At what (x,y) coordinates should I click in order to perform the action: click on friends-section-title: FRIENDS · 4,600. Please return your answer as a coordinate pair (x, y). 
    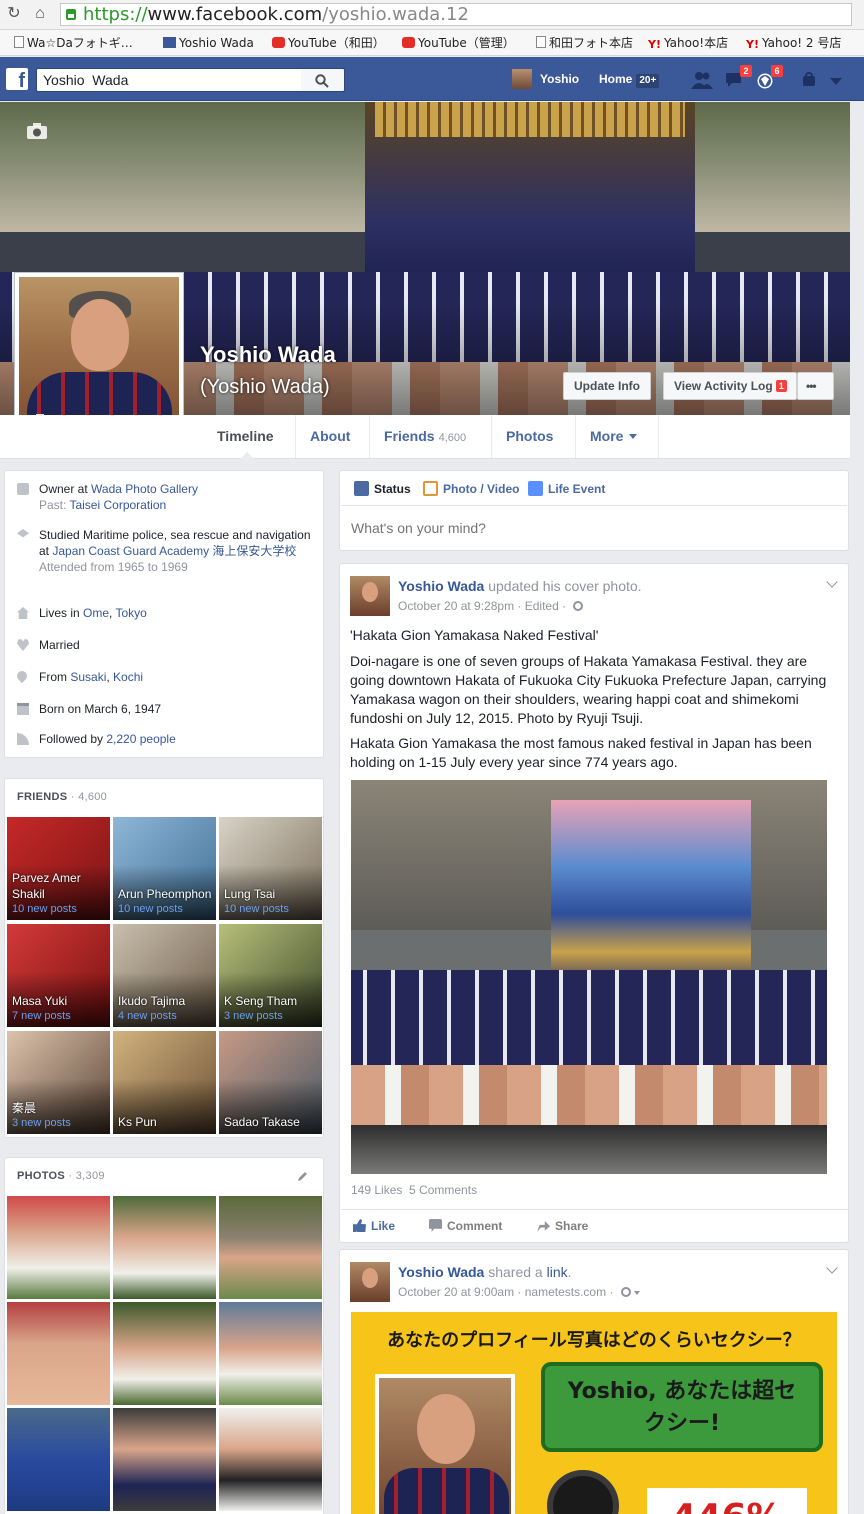
    Looking at the image, I should click on (62, 797).